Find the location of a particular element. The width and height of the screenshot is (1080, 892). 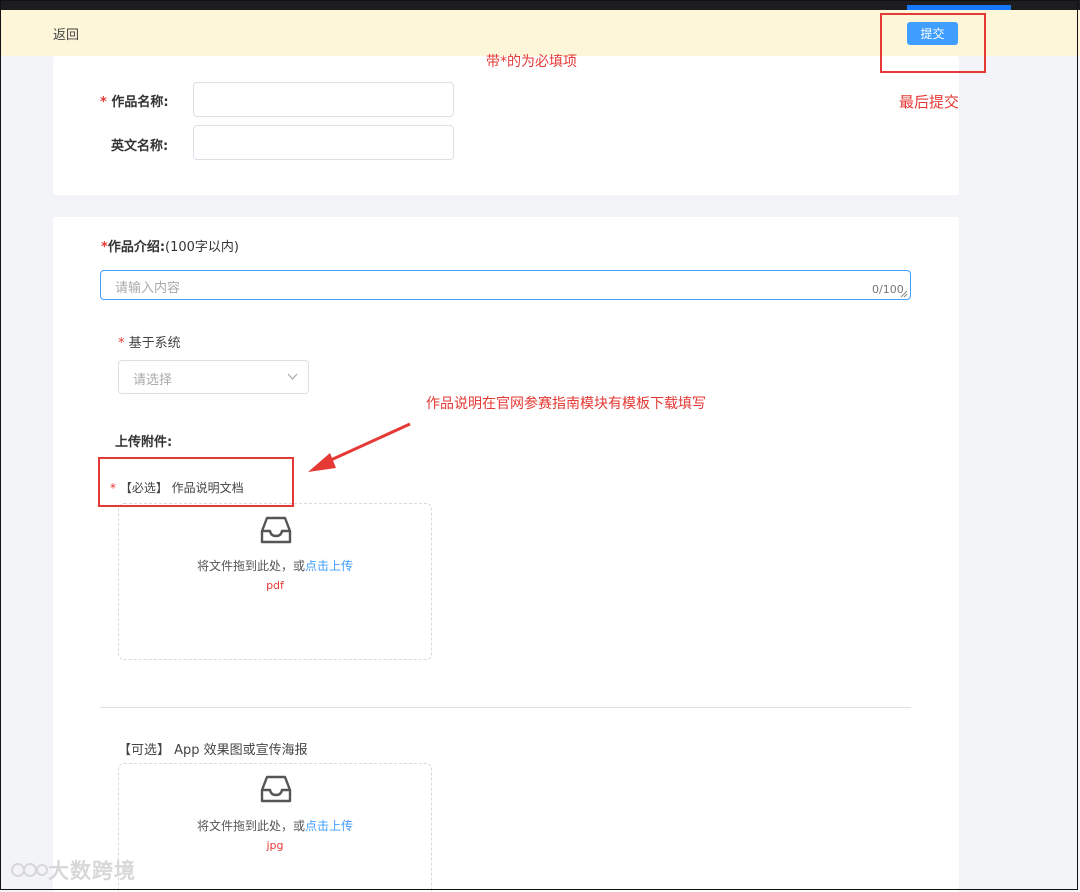

intro-placeholder: 请输入内容 is located at coordinates (148, 288).